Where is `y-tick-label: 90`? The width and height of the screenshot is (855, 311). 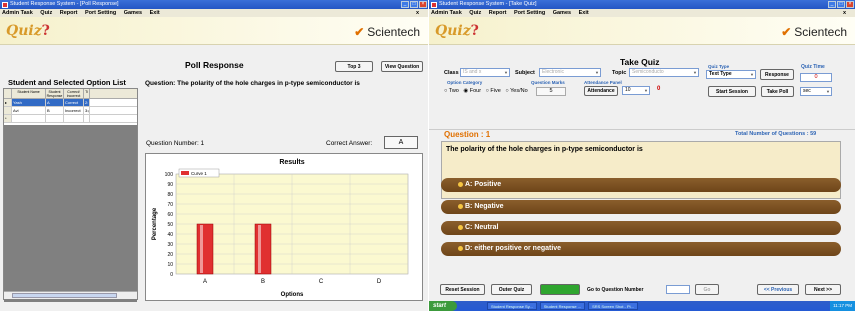
y-tick-label: 90 is located at coordinates (170, 185).